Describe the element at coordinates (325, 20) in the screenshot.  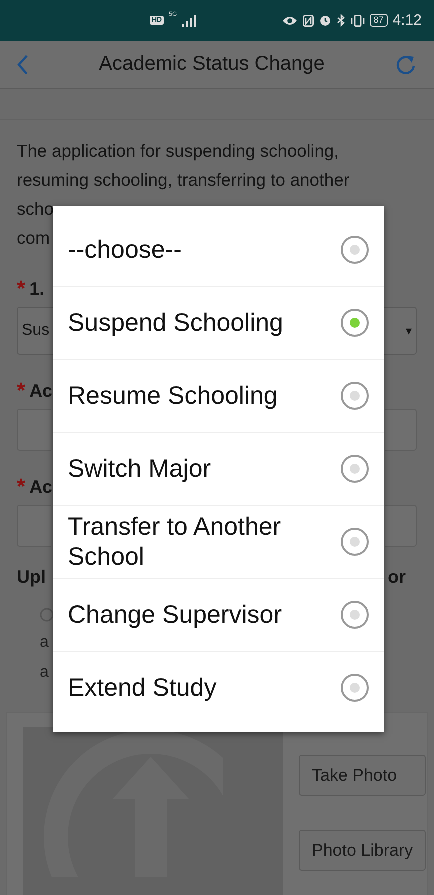
I see `alarm-icon` at that location.